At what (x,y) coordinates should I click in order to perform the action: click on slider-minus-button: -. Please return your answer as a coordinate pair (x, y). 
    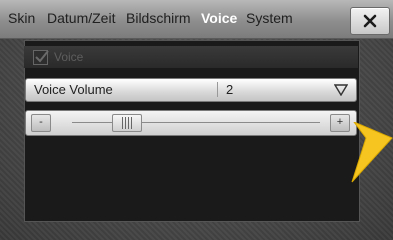
    Looking at the image, I should click on (41, 123).